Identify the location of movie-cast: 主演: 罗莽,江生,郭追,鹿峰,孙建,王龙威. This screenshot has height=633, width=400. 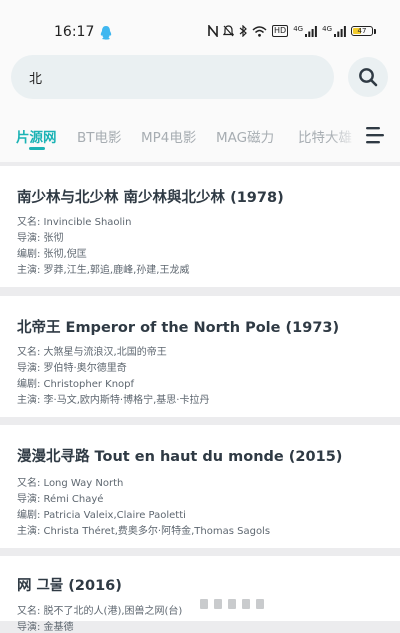
(103, 270).